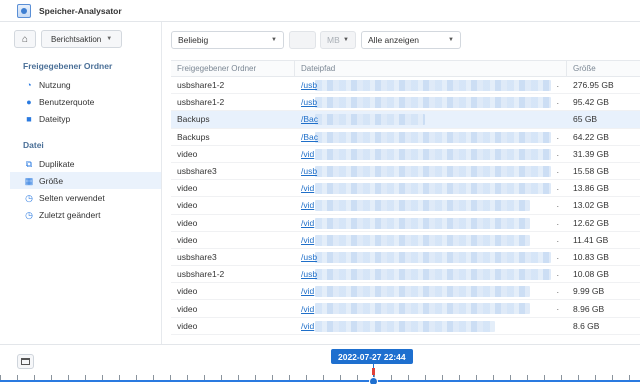  What do you see at coordinates (55, 118) in the screenshot?
I see `nav-item-label: Dateityp` at bounding box center [55, 118].